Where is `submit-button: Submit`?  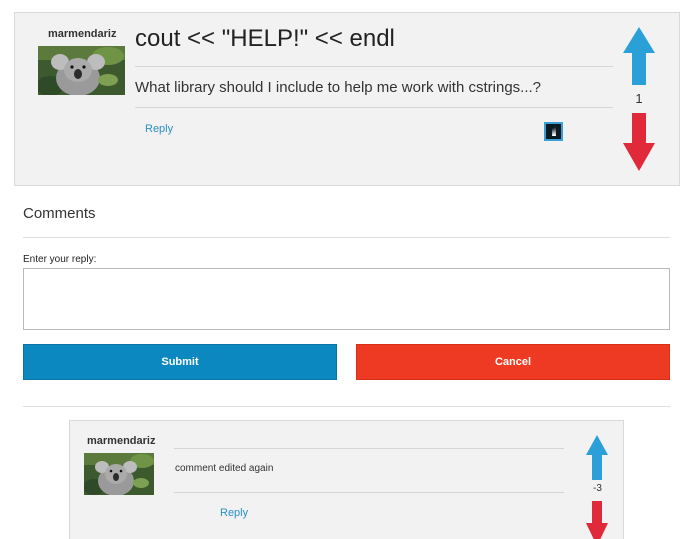
submit-button: Submit is located at coordinates (180, 362).